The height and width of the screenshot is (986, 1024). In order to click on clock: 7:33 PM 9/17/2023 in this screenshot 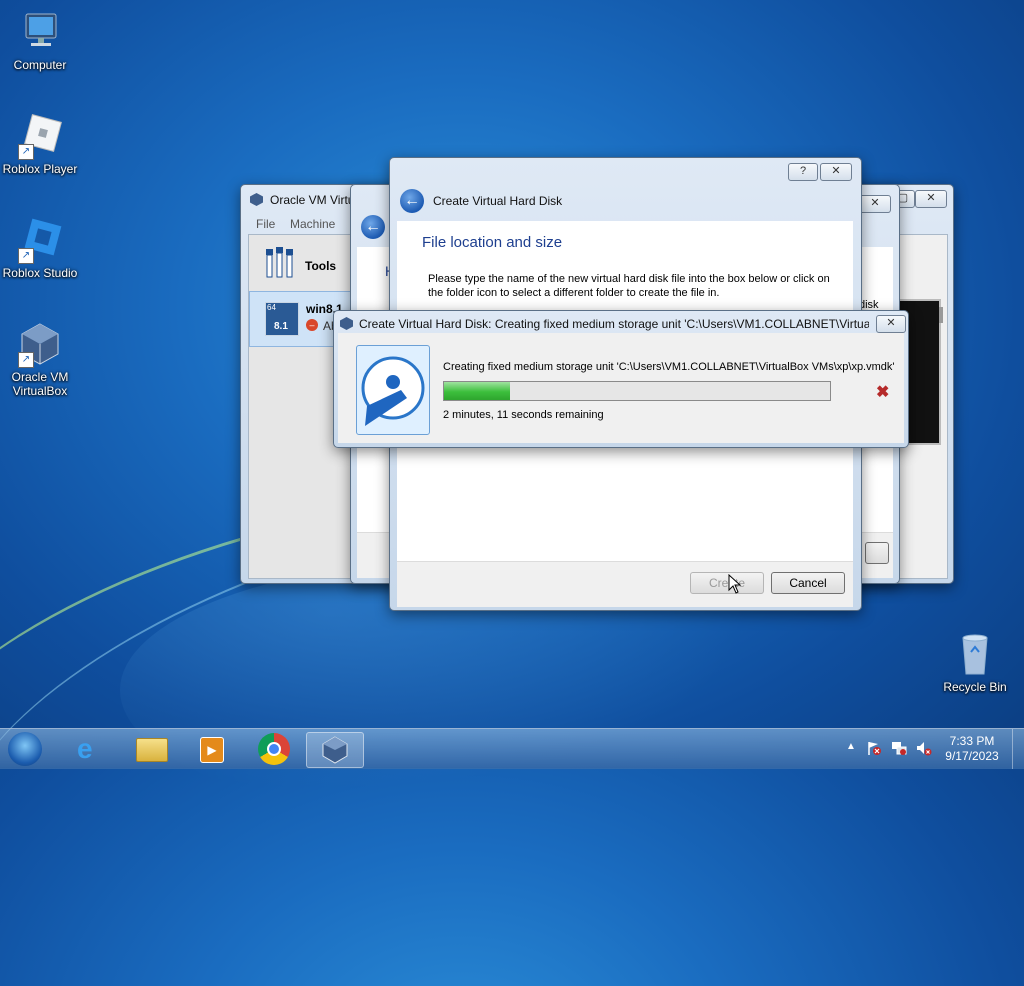, I will do `click(972, 749)`.